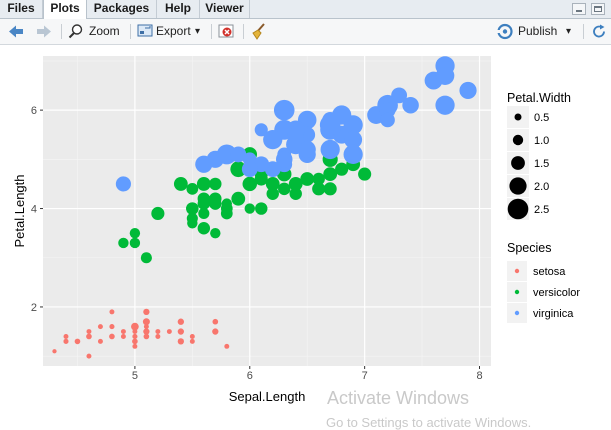 Image resolution: width=611 pixels, height=430 pixels. Describe the element at coordinates (556, 293) in the screenshot. I see `color-legend-label: versicolor` at that location.